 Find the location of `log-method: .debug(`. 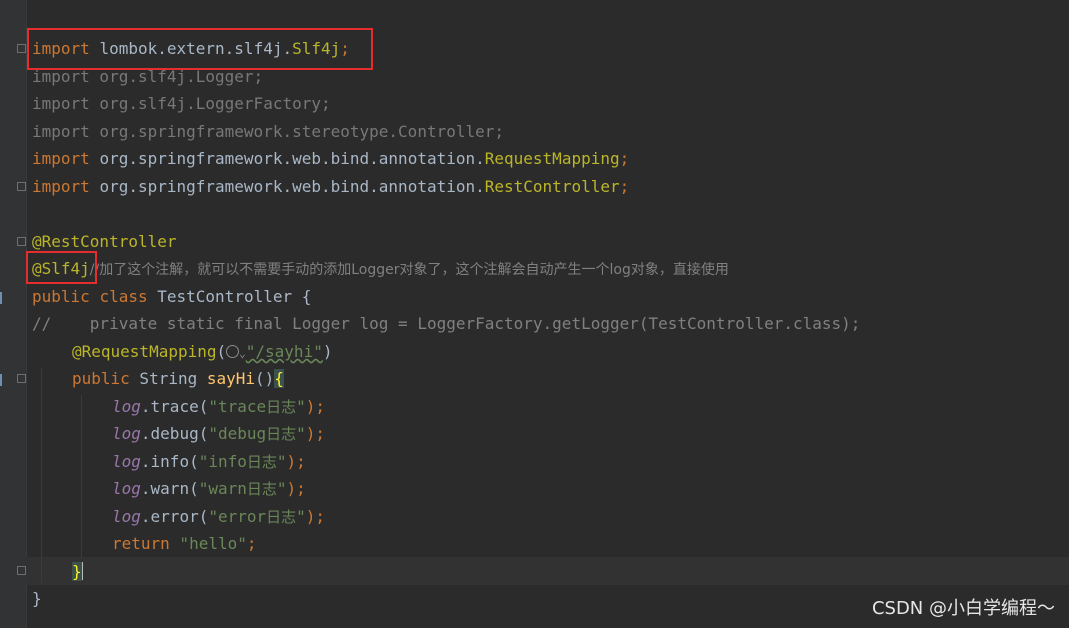

log-method: .debug( is located at coordinates (174, 433).